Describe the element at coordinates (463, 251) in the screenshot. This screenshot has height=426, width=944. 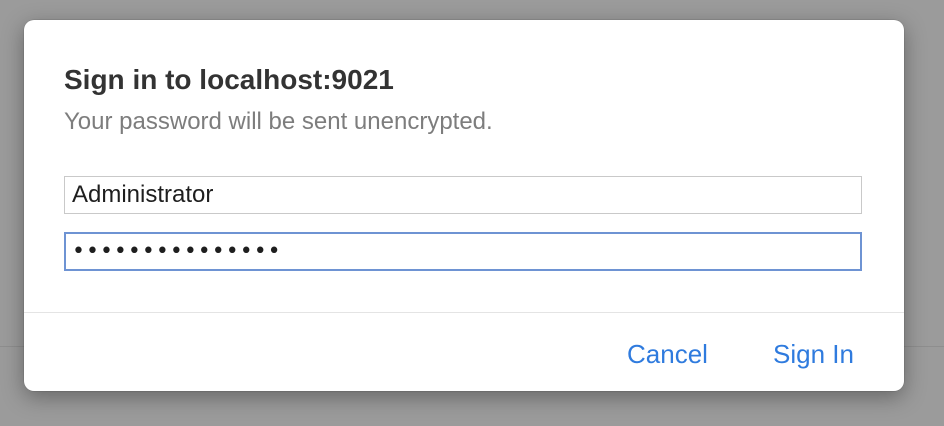
I see `password-field` at that location.